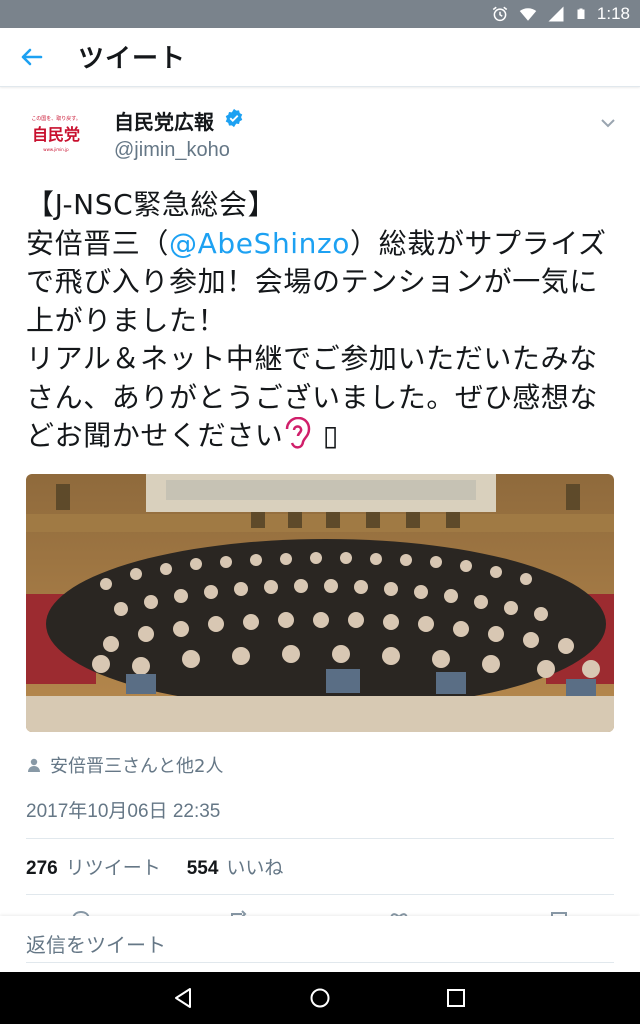 This screenshot has width=640, height=1024. I want to click on wifi-icon, so click(528, 14).